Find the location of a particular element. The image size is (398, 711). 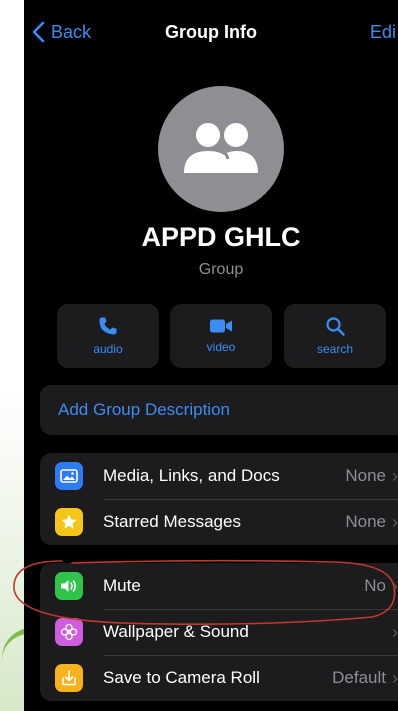

star-icon is located at coordinates (69, 522).